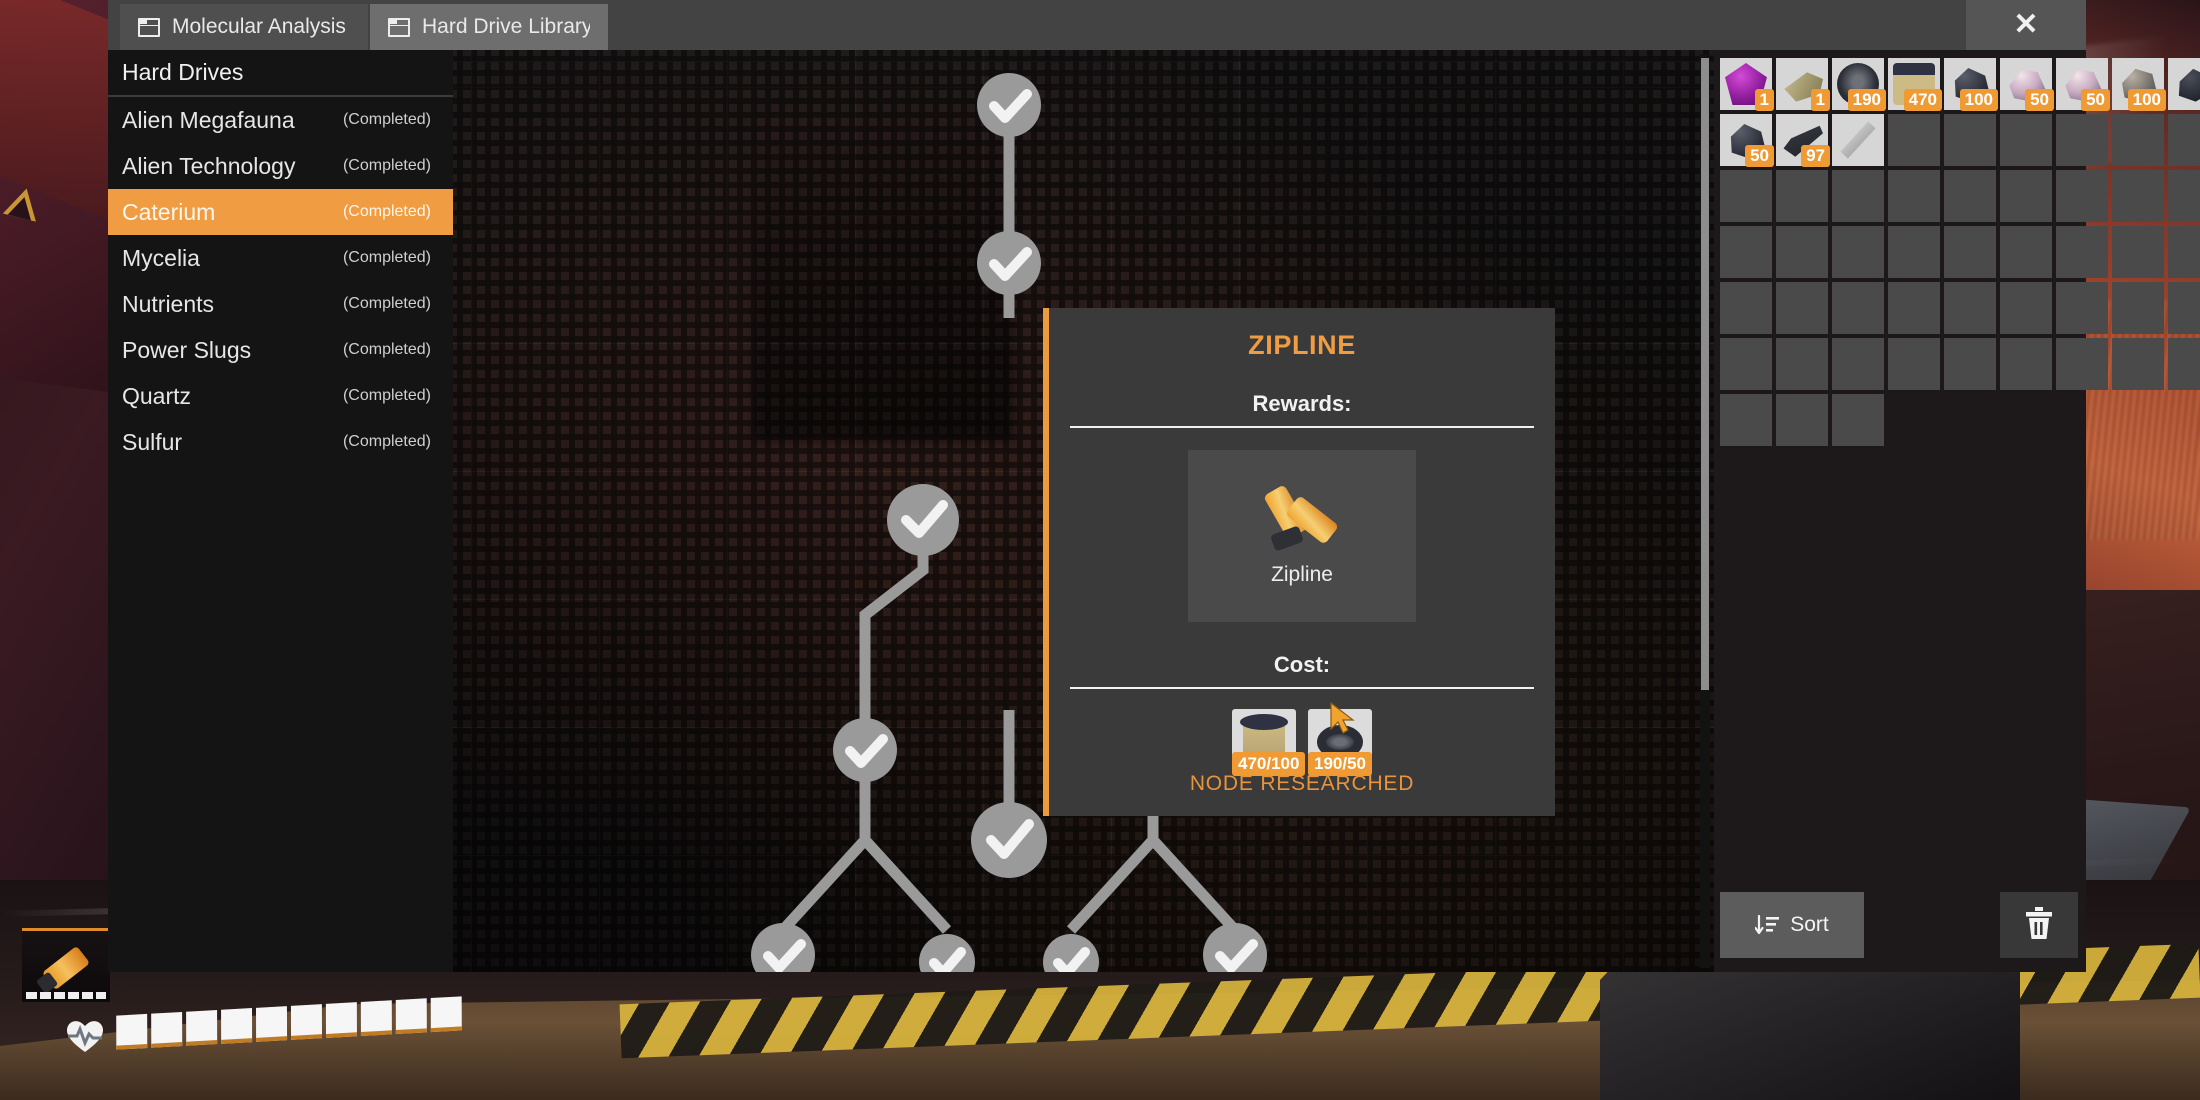 This screenshot has height=1100, width=2200. I want to click on tab-molecular-analysis-machine: Molecular Analysis Mā, so click(244, 27).